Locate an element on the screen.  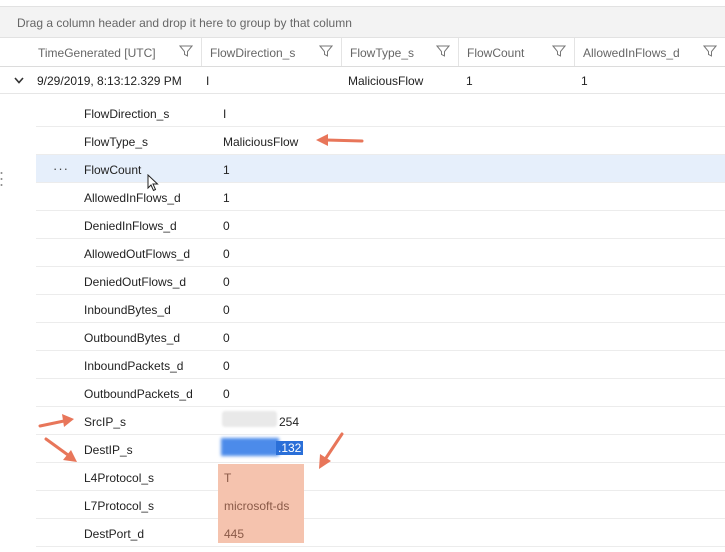
column-header-allowedinflows: AllowedInFlows_d is located at coordinates (650, 52).